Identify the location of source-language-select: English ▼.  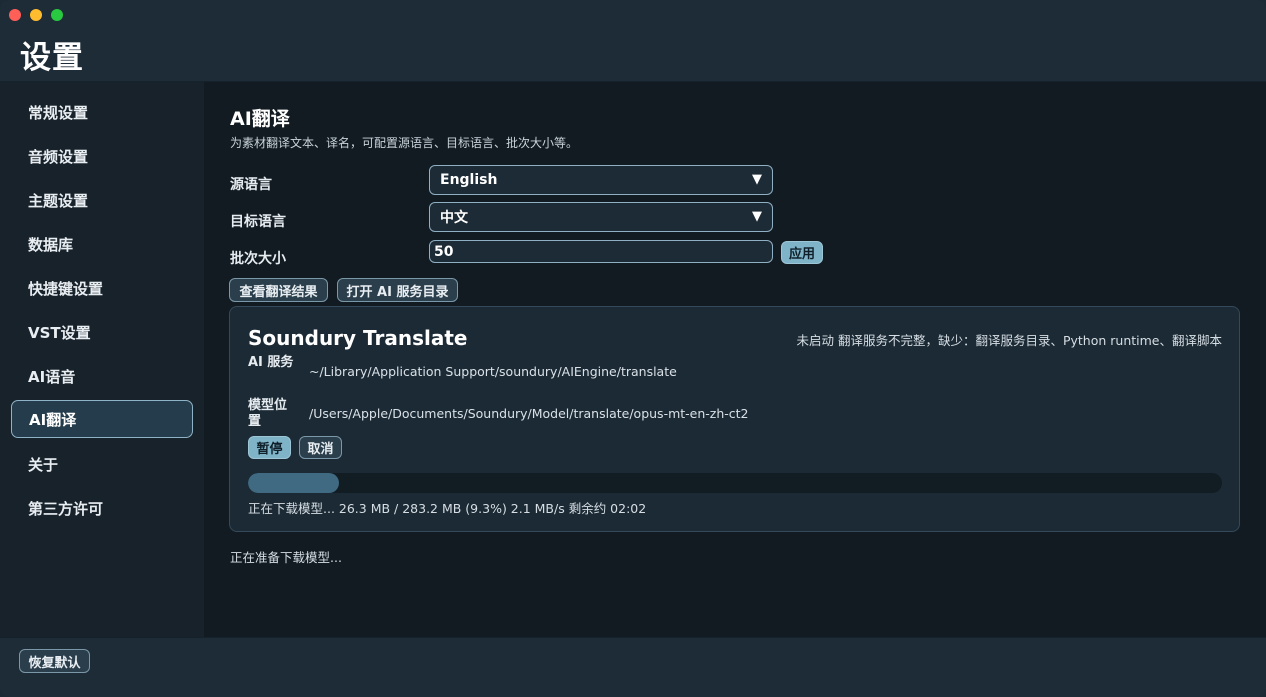
(601, 180).